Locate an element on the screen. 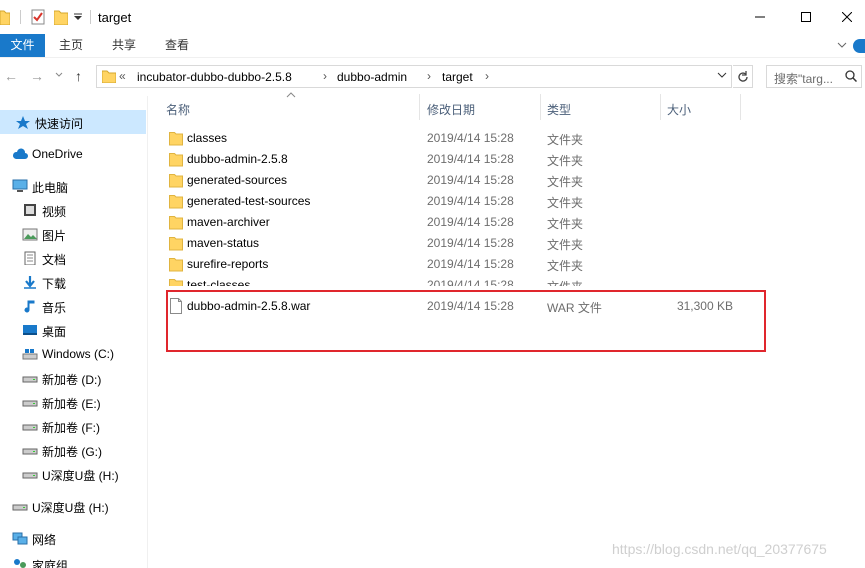  table-row: classes 2019/4/14 15:28 文件夹 is located at coordinates (459, 137).